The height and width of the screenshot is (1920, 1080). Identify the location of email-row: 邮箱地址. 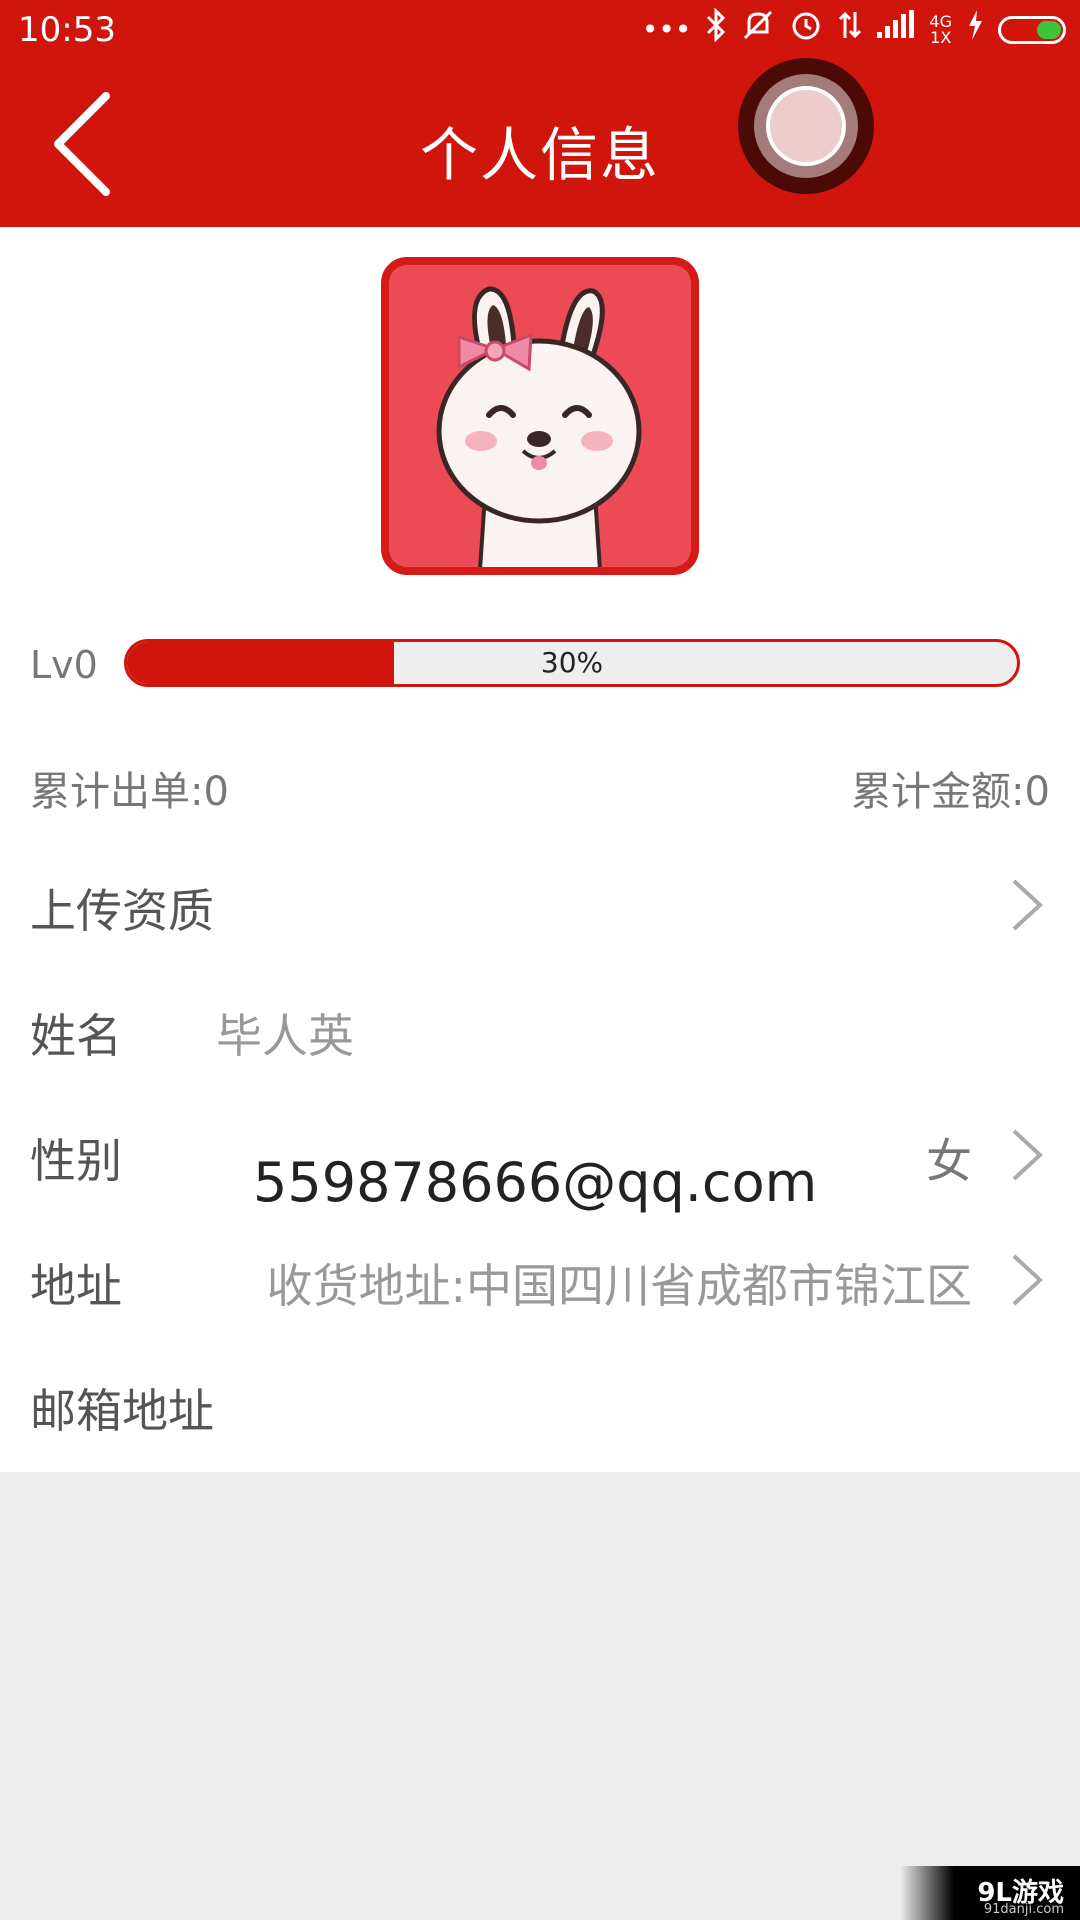
(540, 1402).